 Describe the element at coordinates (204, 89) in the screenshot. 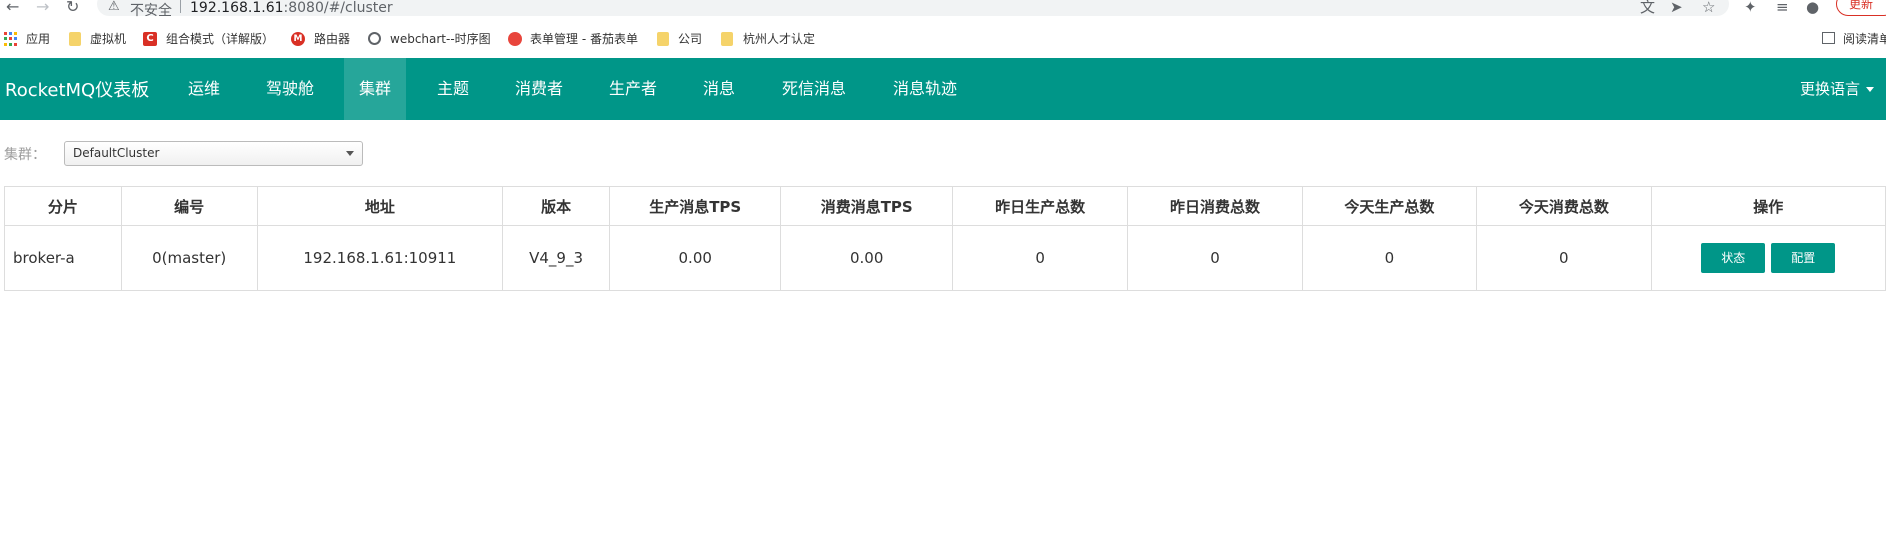

I see `nav-ops: 运维` at that location.